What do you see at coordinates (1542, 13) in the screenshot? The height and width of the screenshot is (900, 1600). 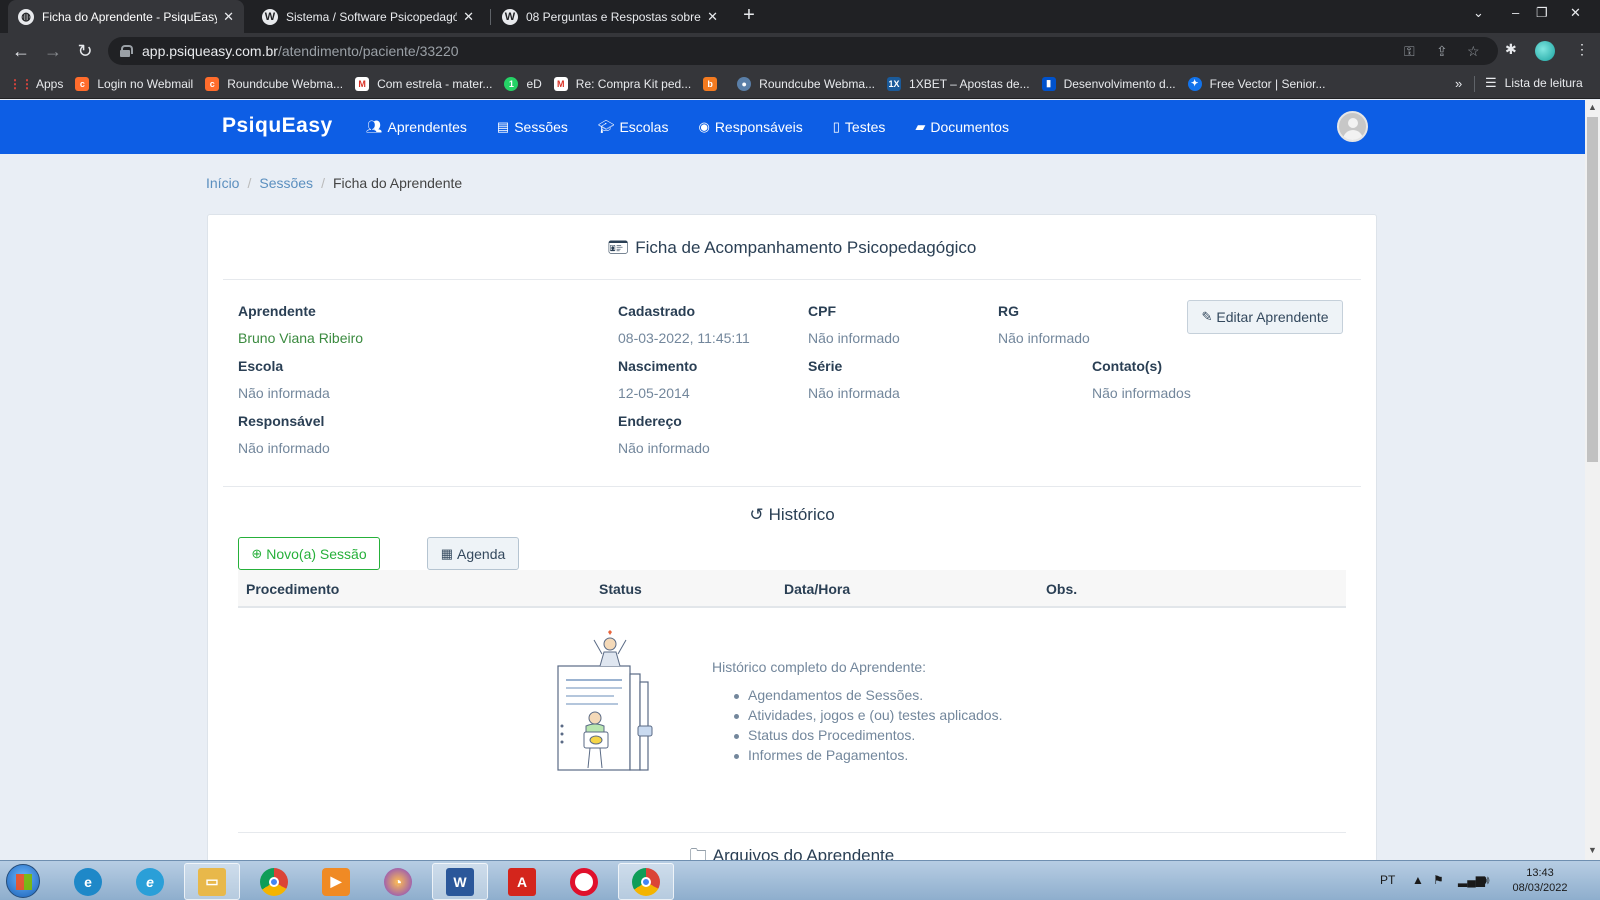 I see `restore-icon: ❐` at bounding box center [1542, 13].